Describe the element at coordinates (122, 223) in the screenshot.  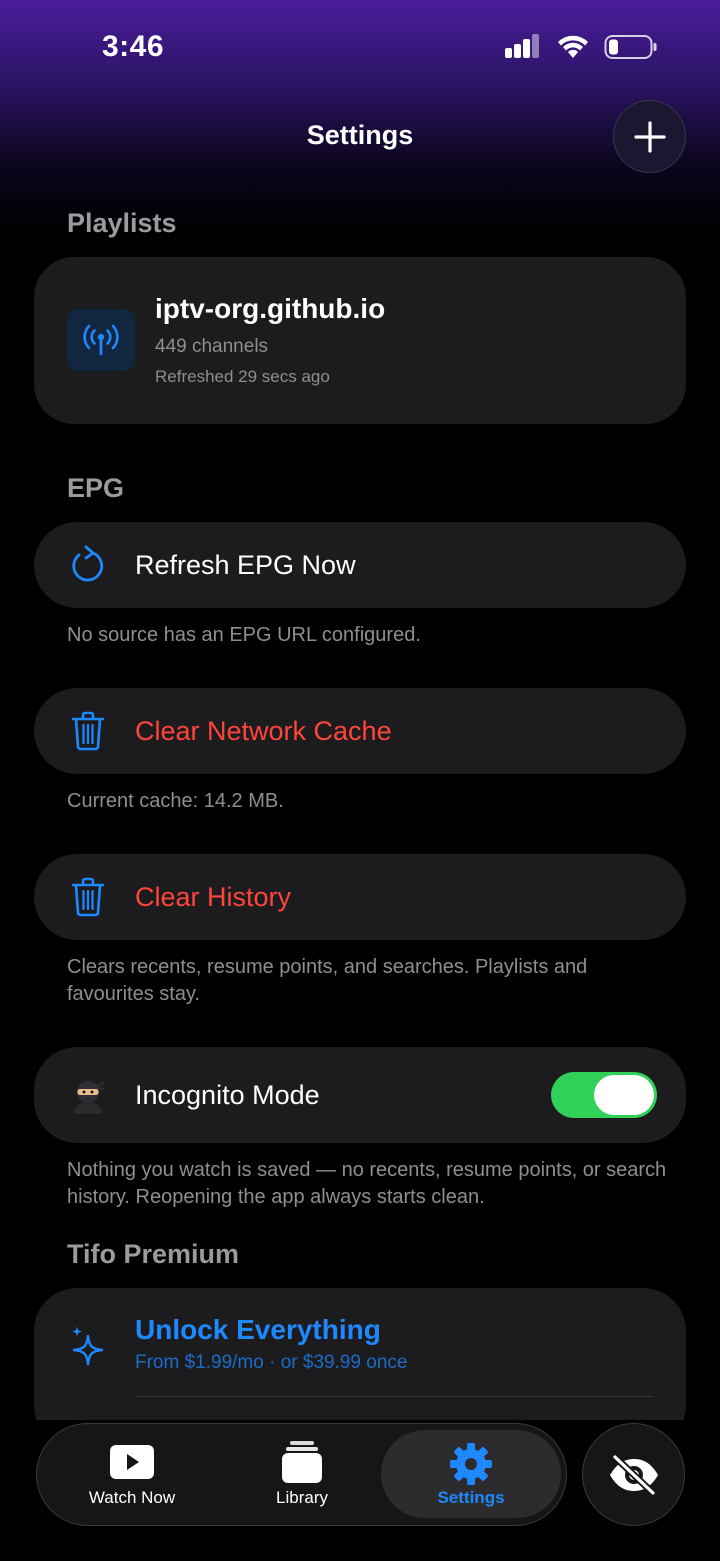
I see `section-label-playlists: Playlists` at that location.